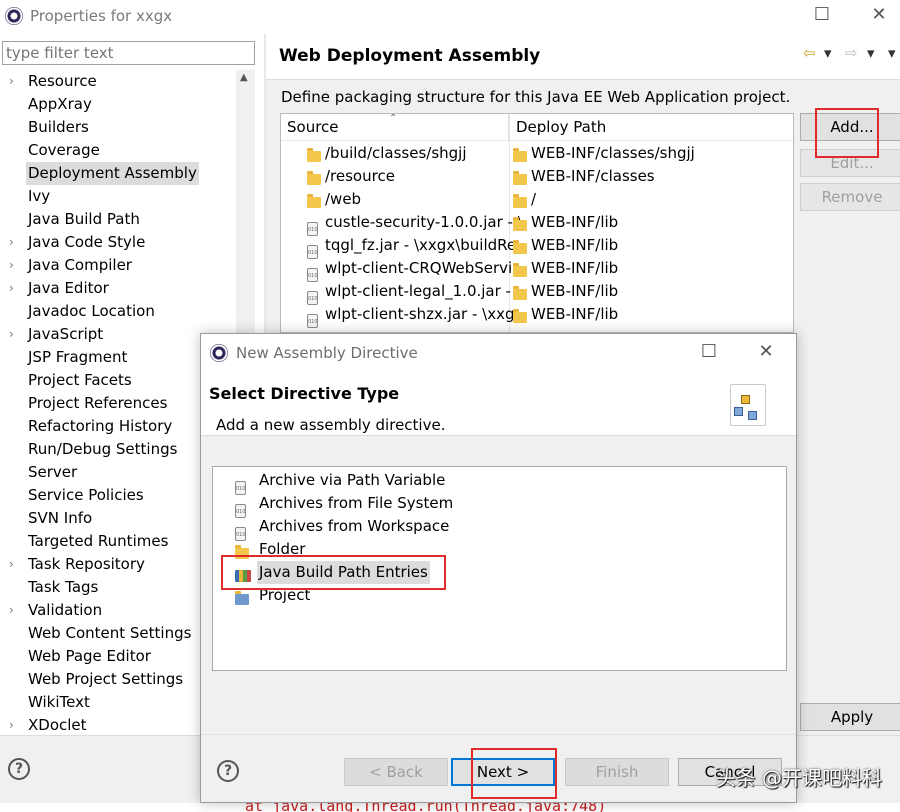 Image resolution: width=900 pixels, height=812 pixels. I want to click on tree-item-label: Validation, so click(65, 610).